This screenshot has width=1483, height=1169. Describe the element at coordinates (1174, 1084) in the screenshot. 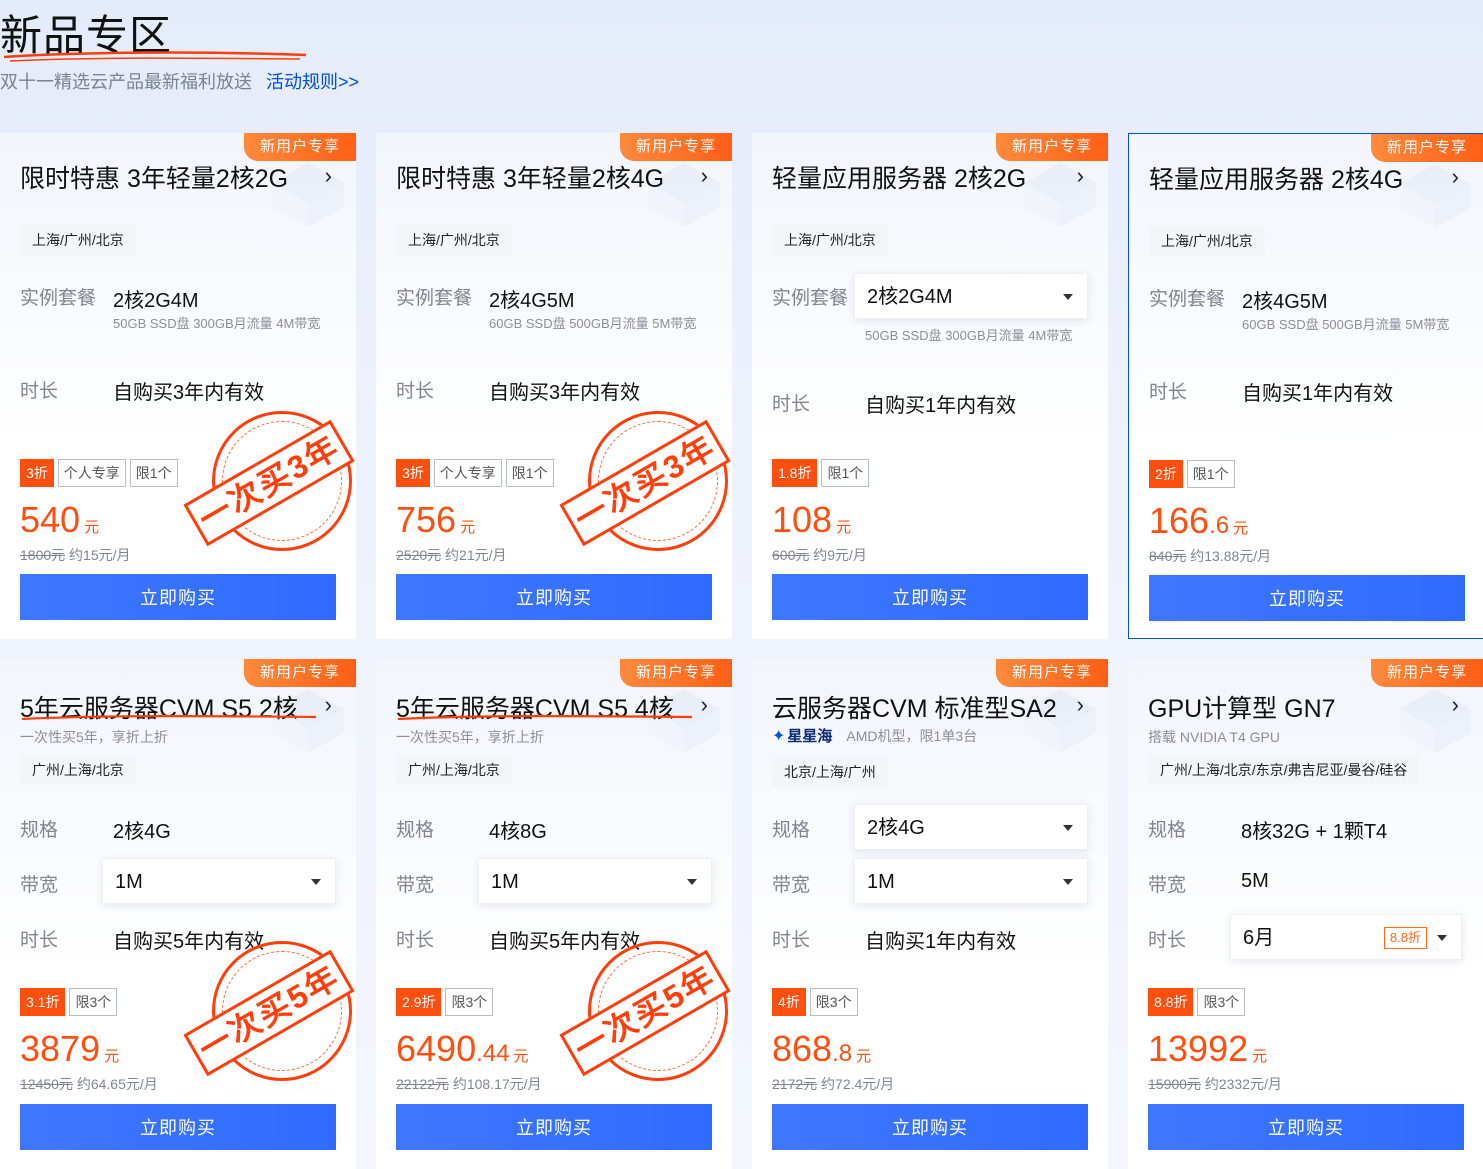

I see `original-price-value: 15900元` at that location.